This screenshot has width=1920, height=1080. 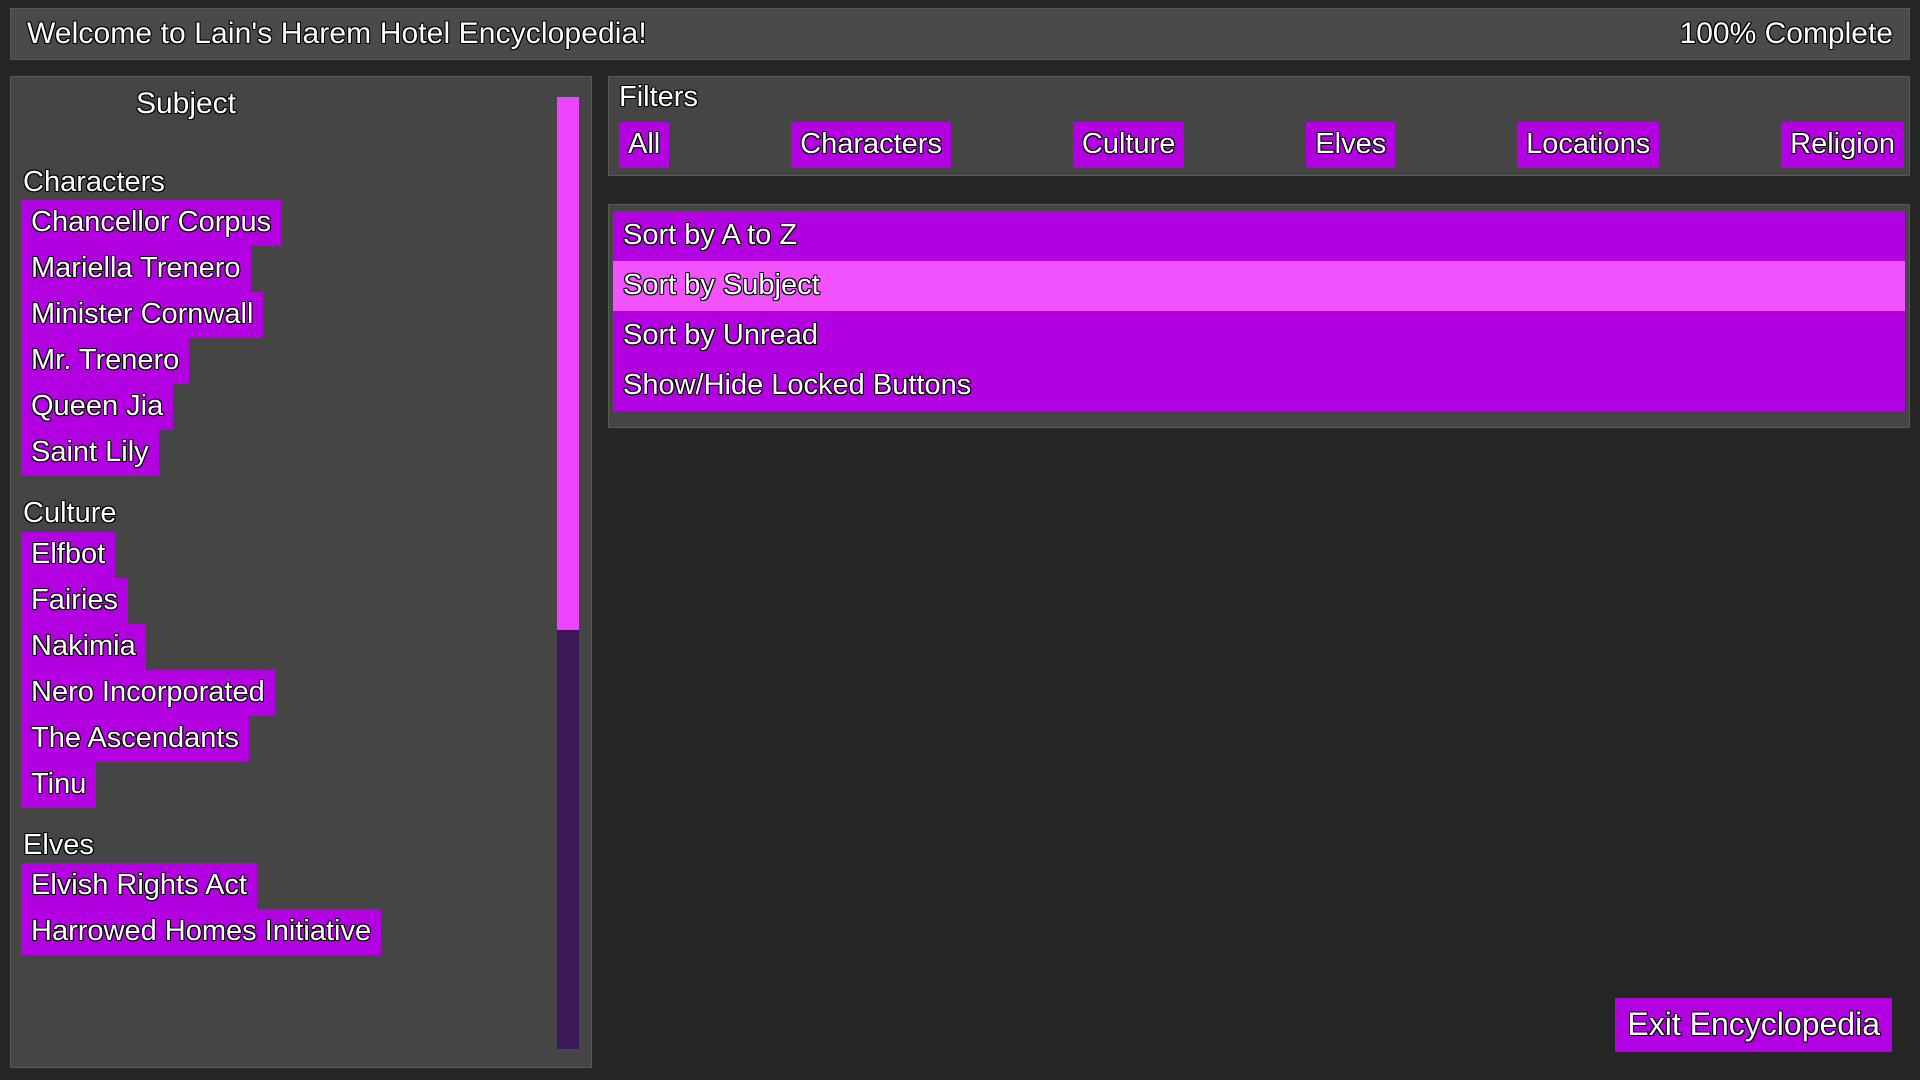 I want to click on subject-entry-button: Minister Cornwall, so click(x=142, y=315).